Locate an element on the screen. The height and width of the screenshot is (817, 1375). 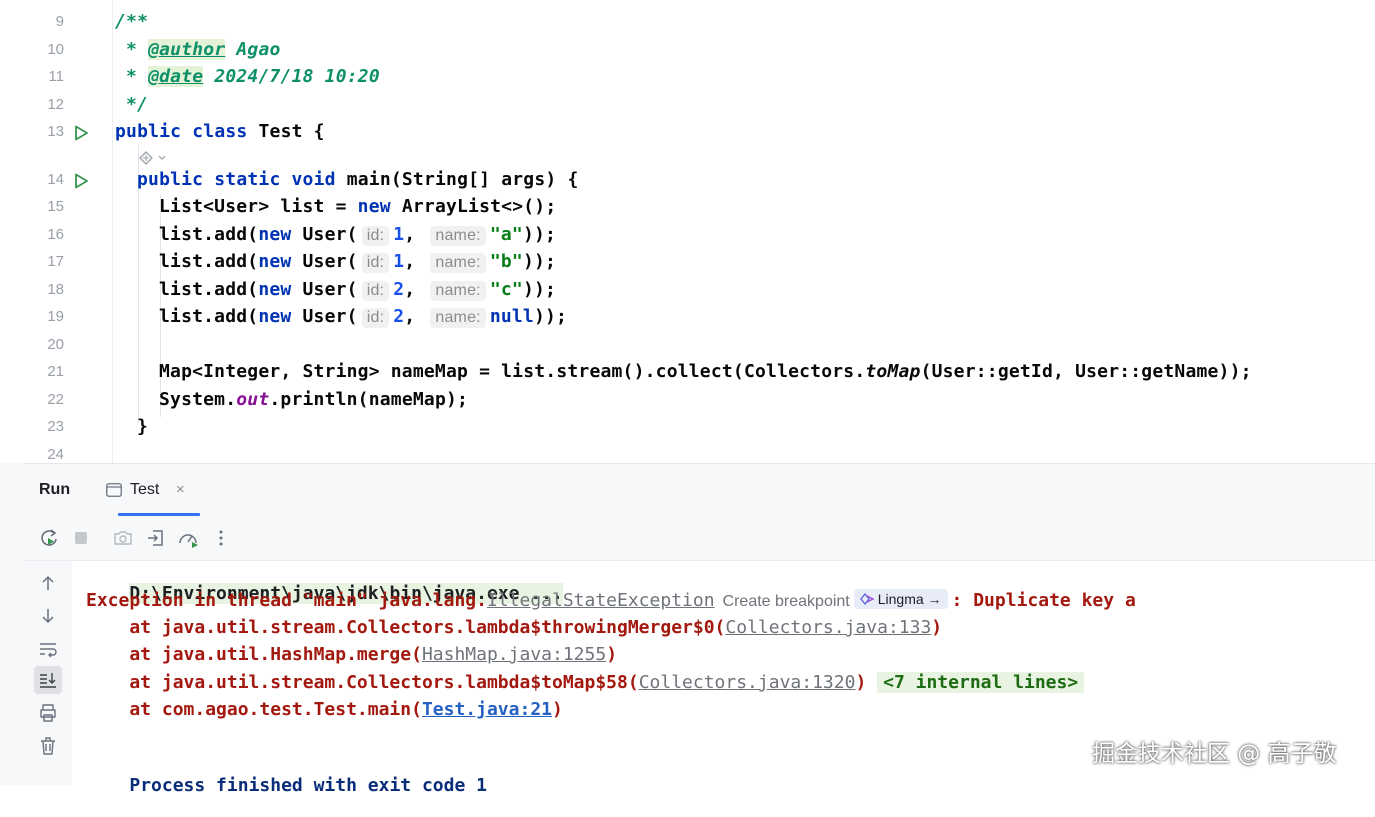
exception-class-link: IllegalStateException is located at coordinates (601, 600).